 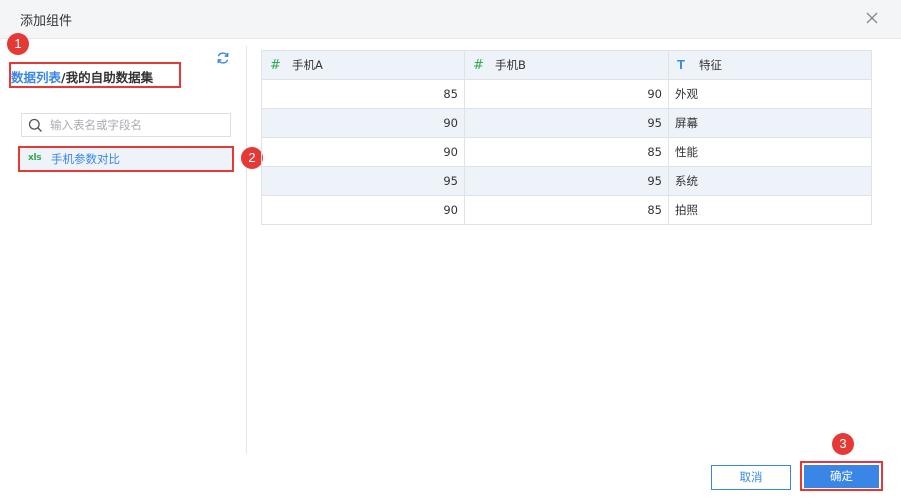 I want to click on dialog-title: 添加组件, so click(x=46, y=21).